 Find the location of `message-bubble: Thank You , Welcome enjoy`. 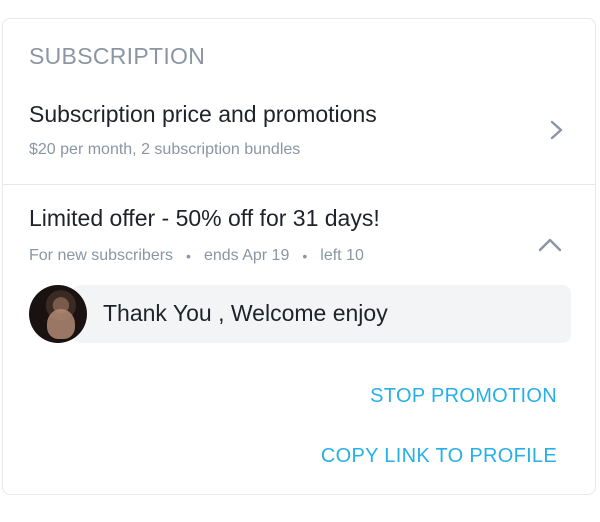

message-bubble: Thank You , Welcome enjoy is located at coordinates (322, 314).